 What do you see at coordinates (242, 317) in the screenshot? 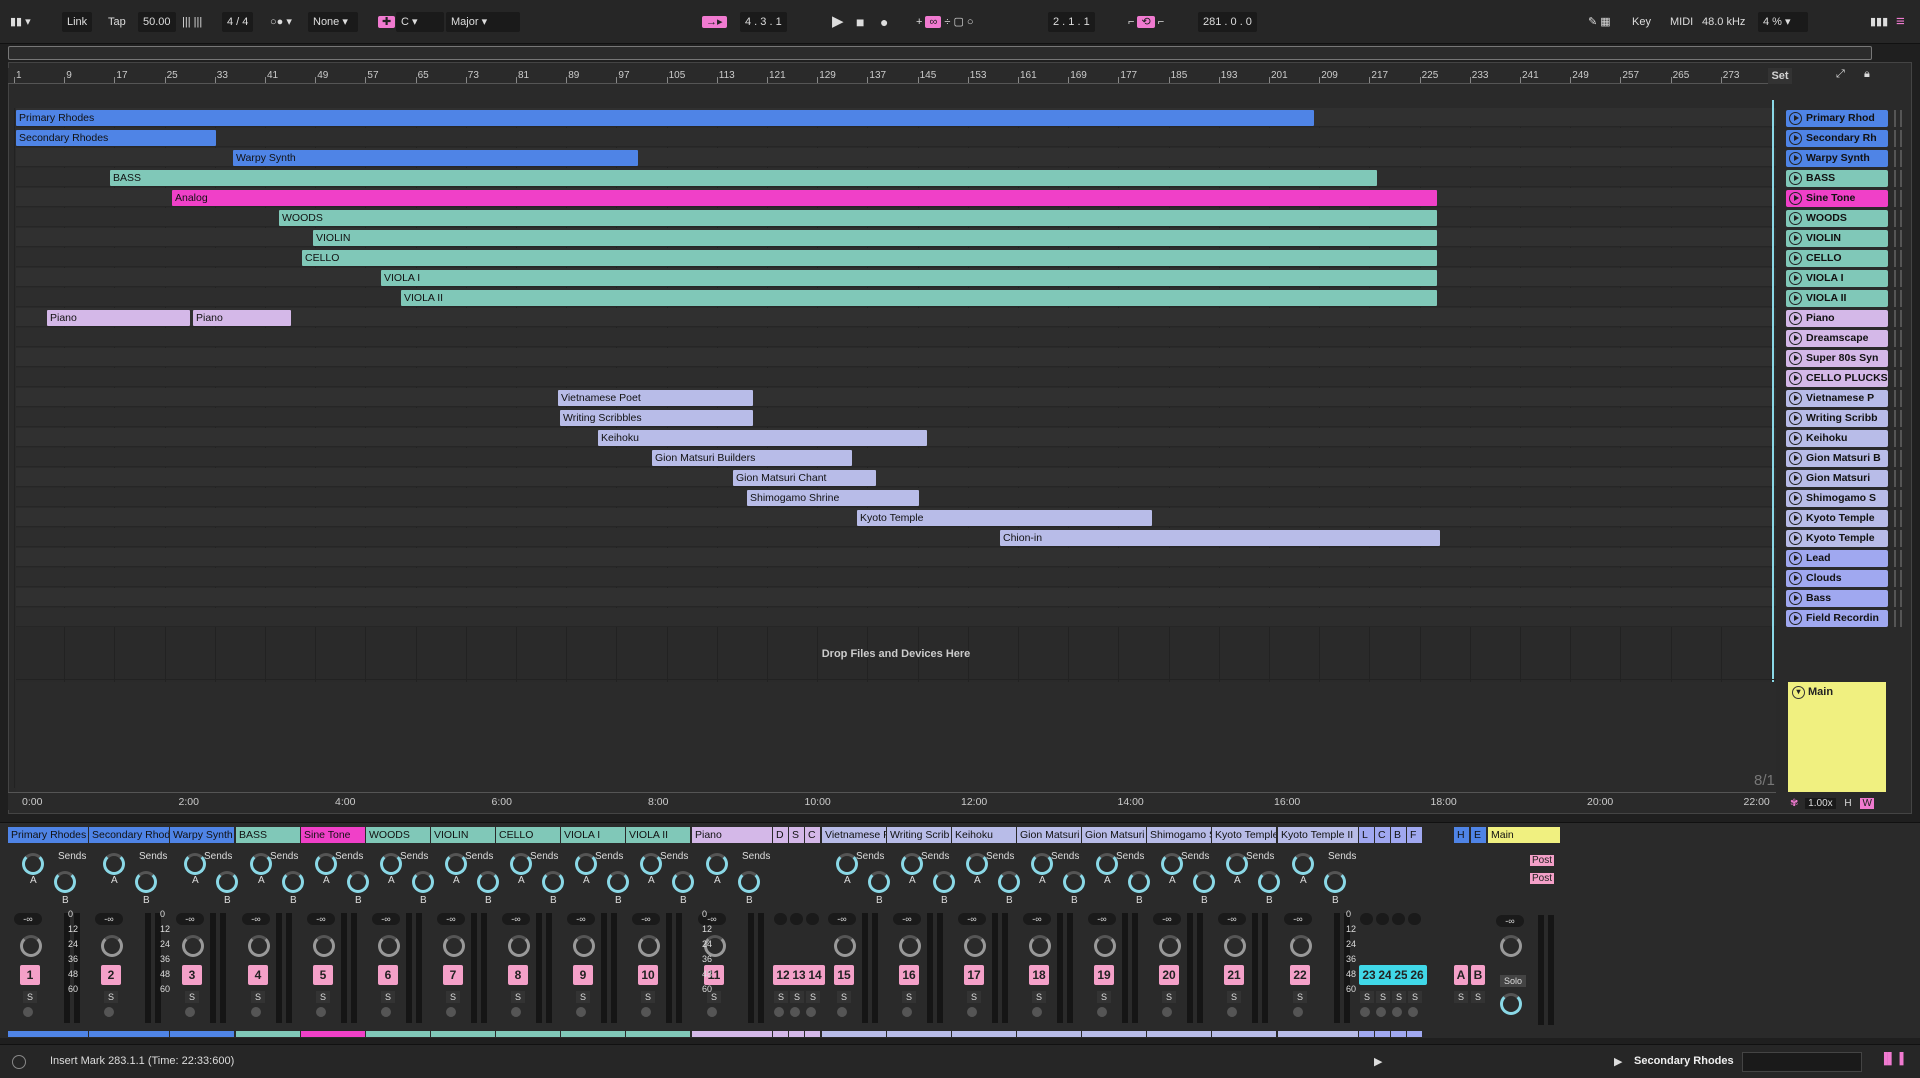
I see `clip: Piano` at bounding box center [242, 317].